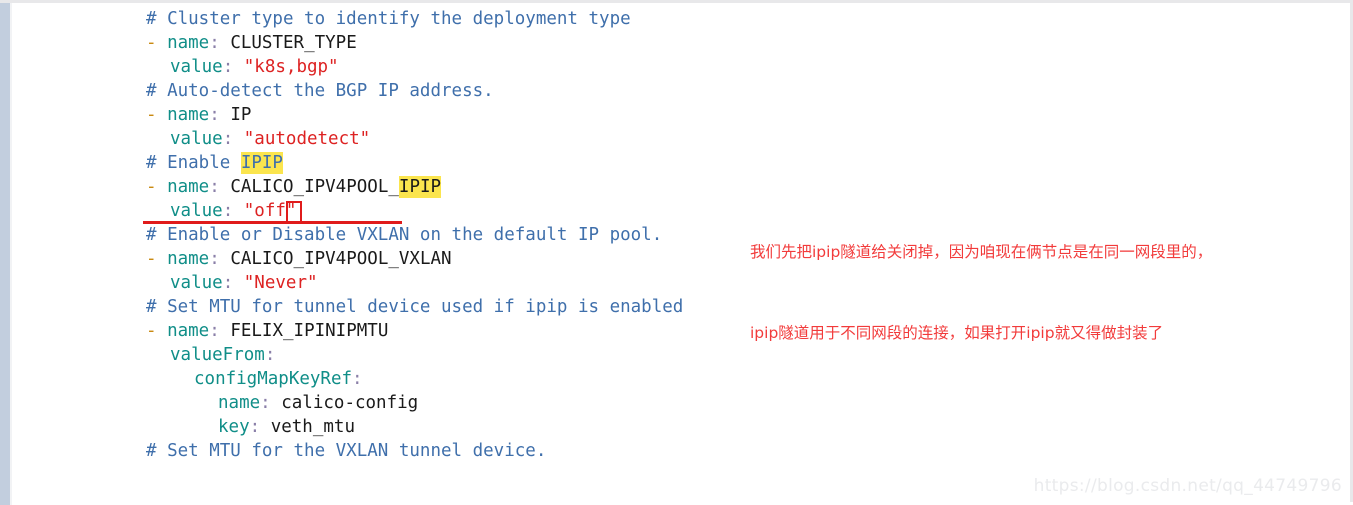 The height and width of the screenshot is (505, 1353). Describe the element at coordinates (344, 403) in the screenshot. I see `code-token-plain: calico-config` at that location.